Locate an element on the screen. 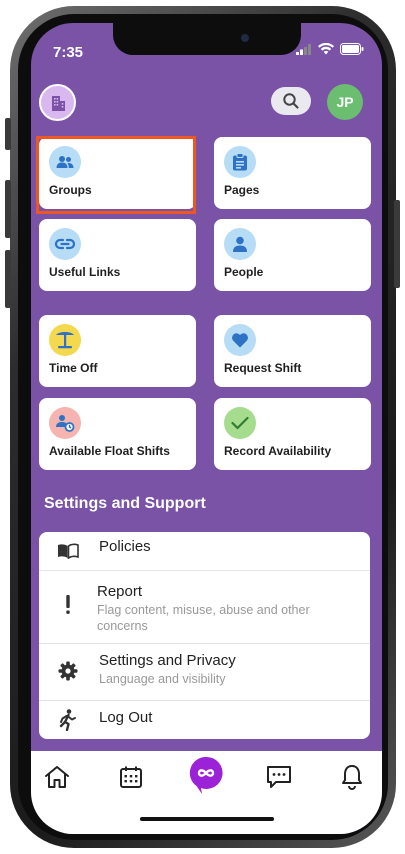  palm-tree-icon is located at coordinates (65, 340).